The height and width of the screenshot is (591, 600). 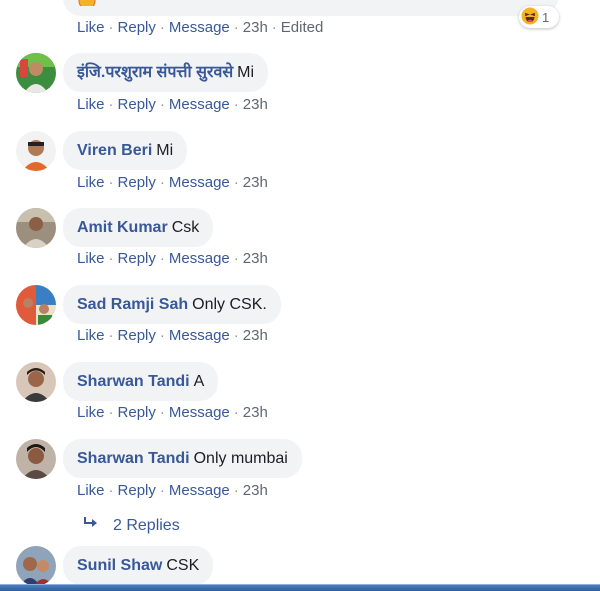 I want to click on comment-author: इंजि.परशुराम संपत्ती सुरवसे, so click(x=155, y=73).